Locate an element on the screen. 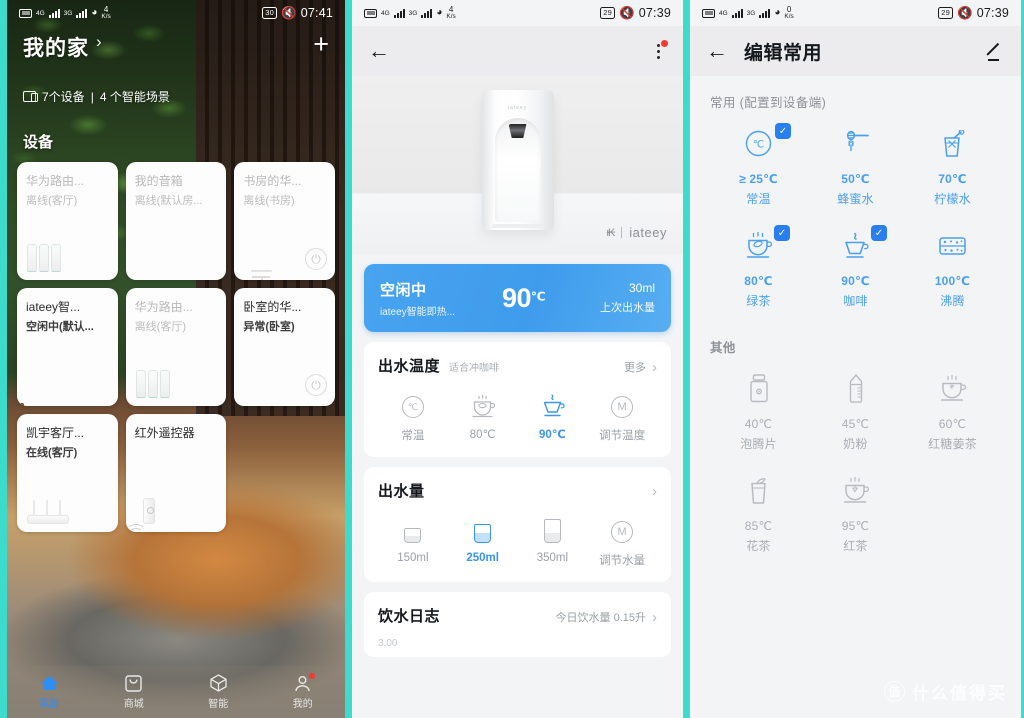 The width and height of the screenshot is (1024, 718). dispenser-logo-label: iateey is located at coordinates (517, 108).